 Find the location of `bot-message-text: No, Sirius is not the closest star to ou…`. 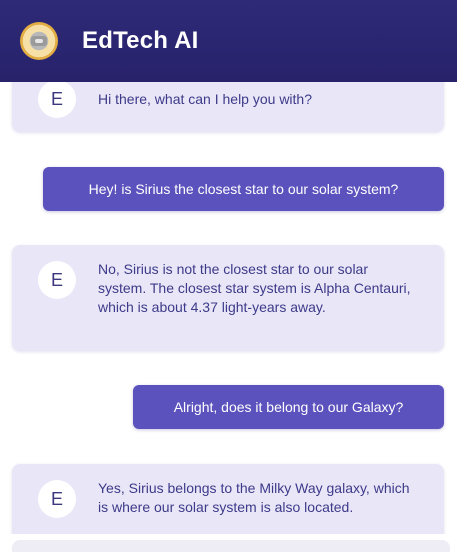

bot-message-text: No, Sirius is not the closest star to ou… is located at coordinates (254, 288).